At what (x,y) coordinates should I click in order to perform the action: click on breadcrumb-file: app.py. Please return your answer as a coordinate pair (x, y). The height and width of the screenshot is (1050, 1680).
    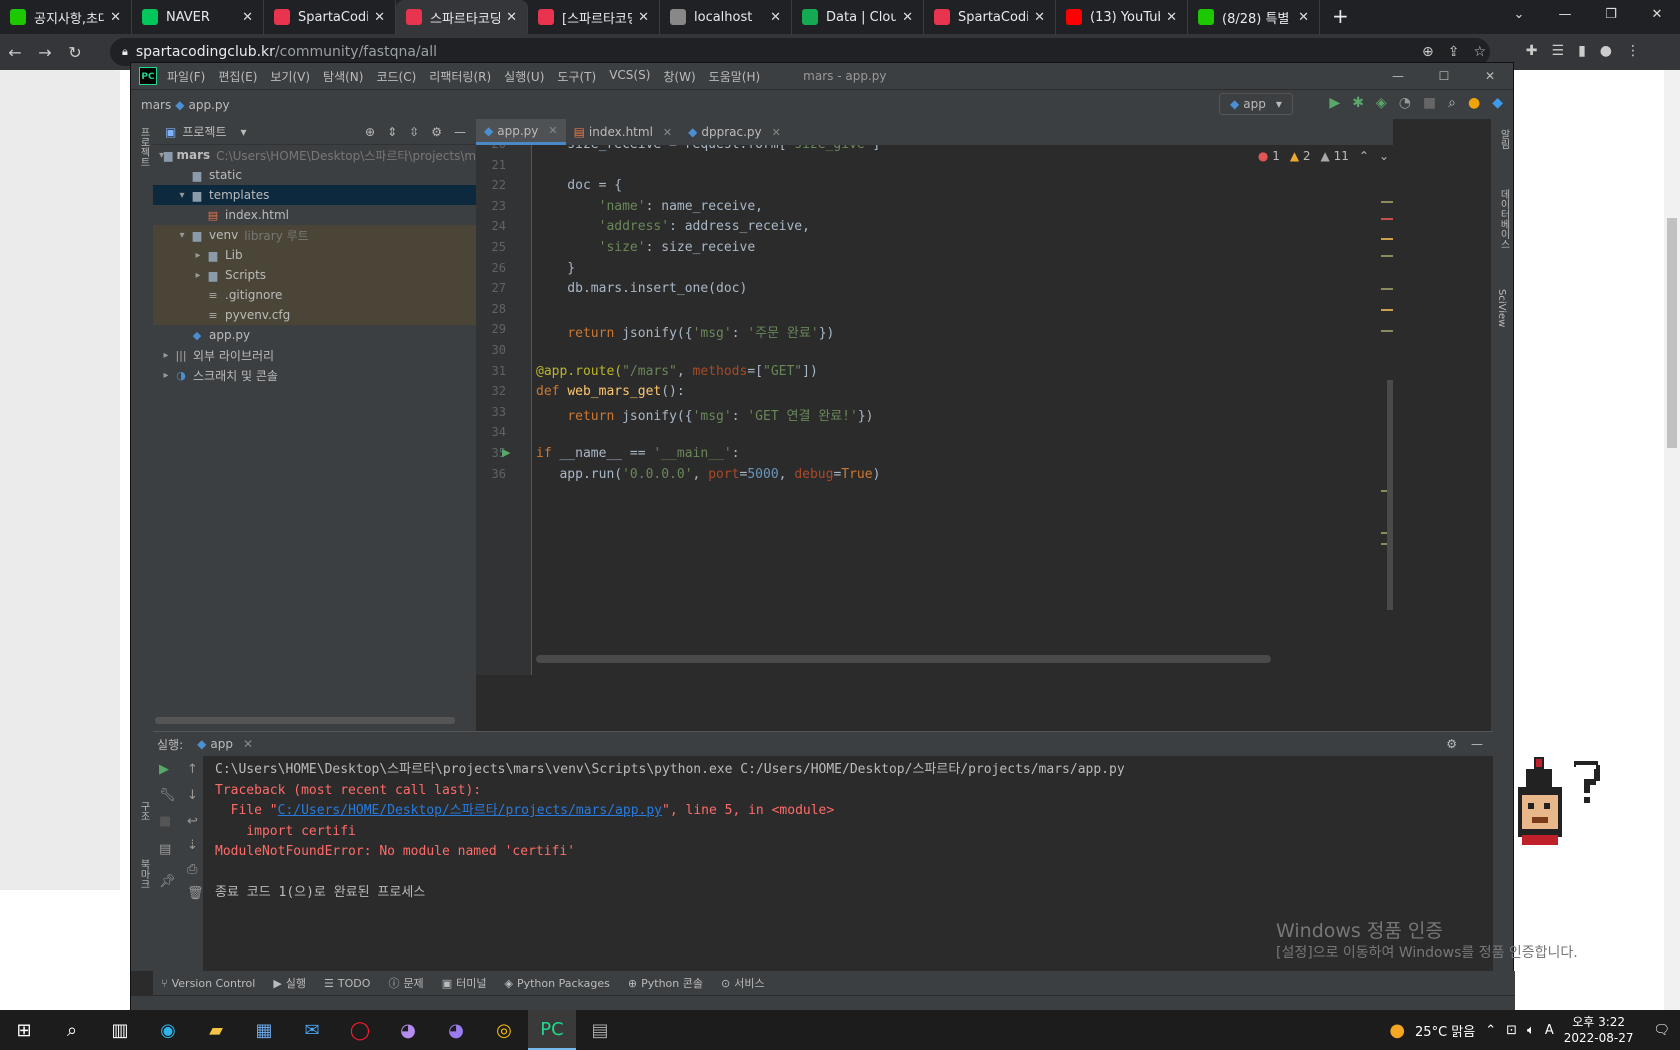
    Looking at the image, I should click on (208, 105).